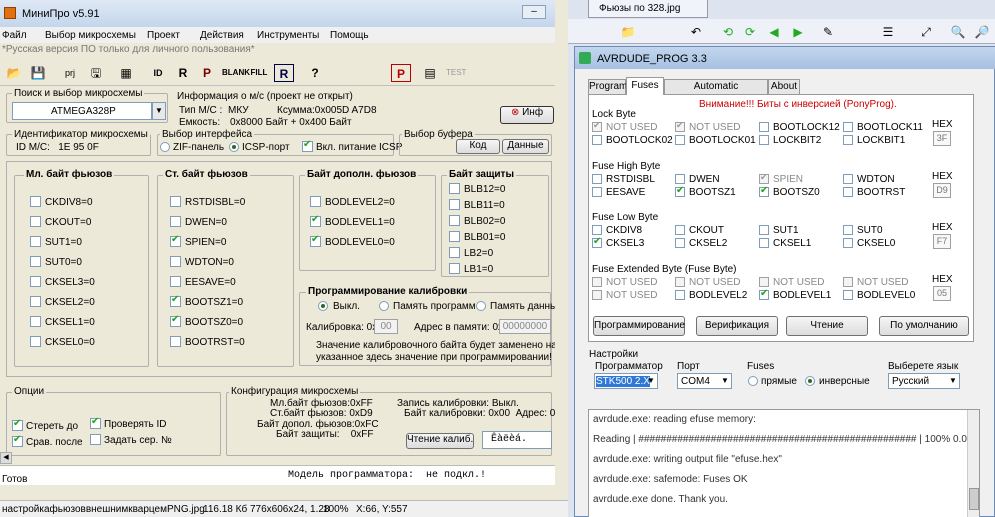 Image resolution: width=995 pixels, height=517 pixels. What do you see at coordinates (14, 73) in the screenshot?
I see `open-icon: 📂` at bounding box center [14, 73].